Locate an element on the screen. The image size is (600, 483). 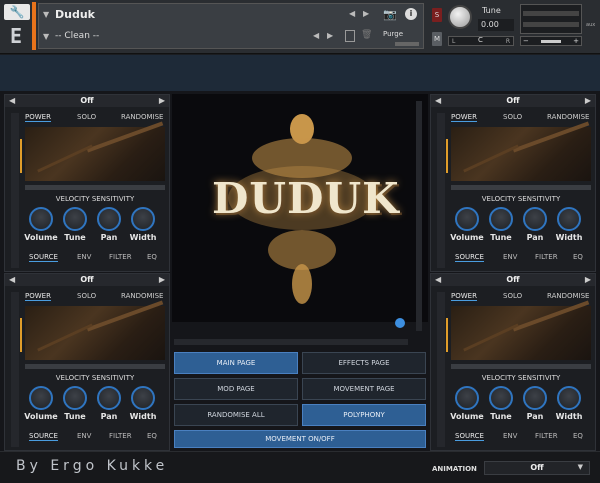
pan-slider: L C R is located at coordinates (481, 41).